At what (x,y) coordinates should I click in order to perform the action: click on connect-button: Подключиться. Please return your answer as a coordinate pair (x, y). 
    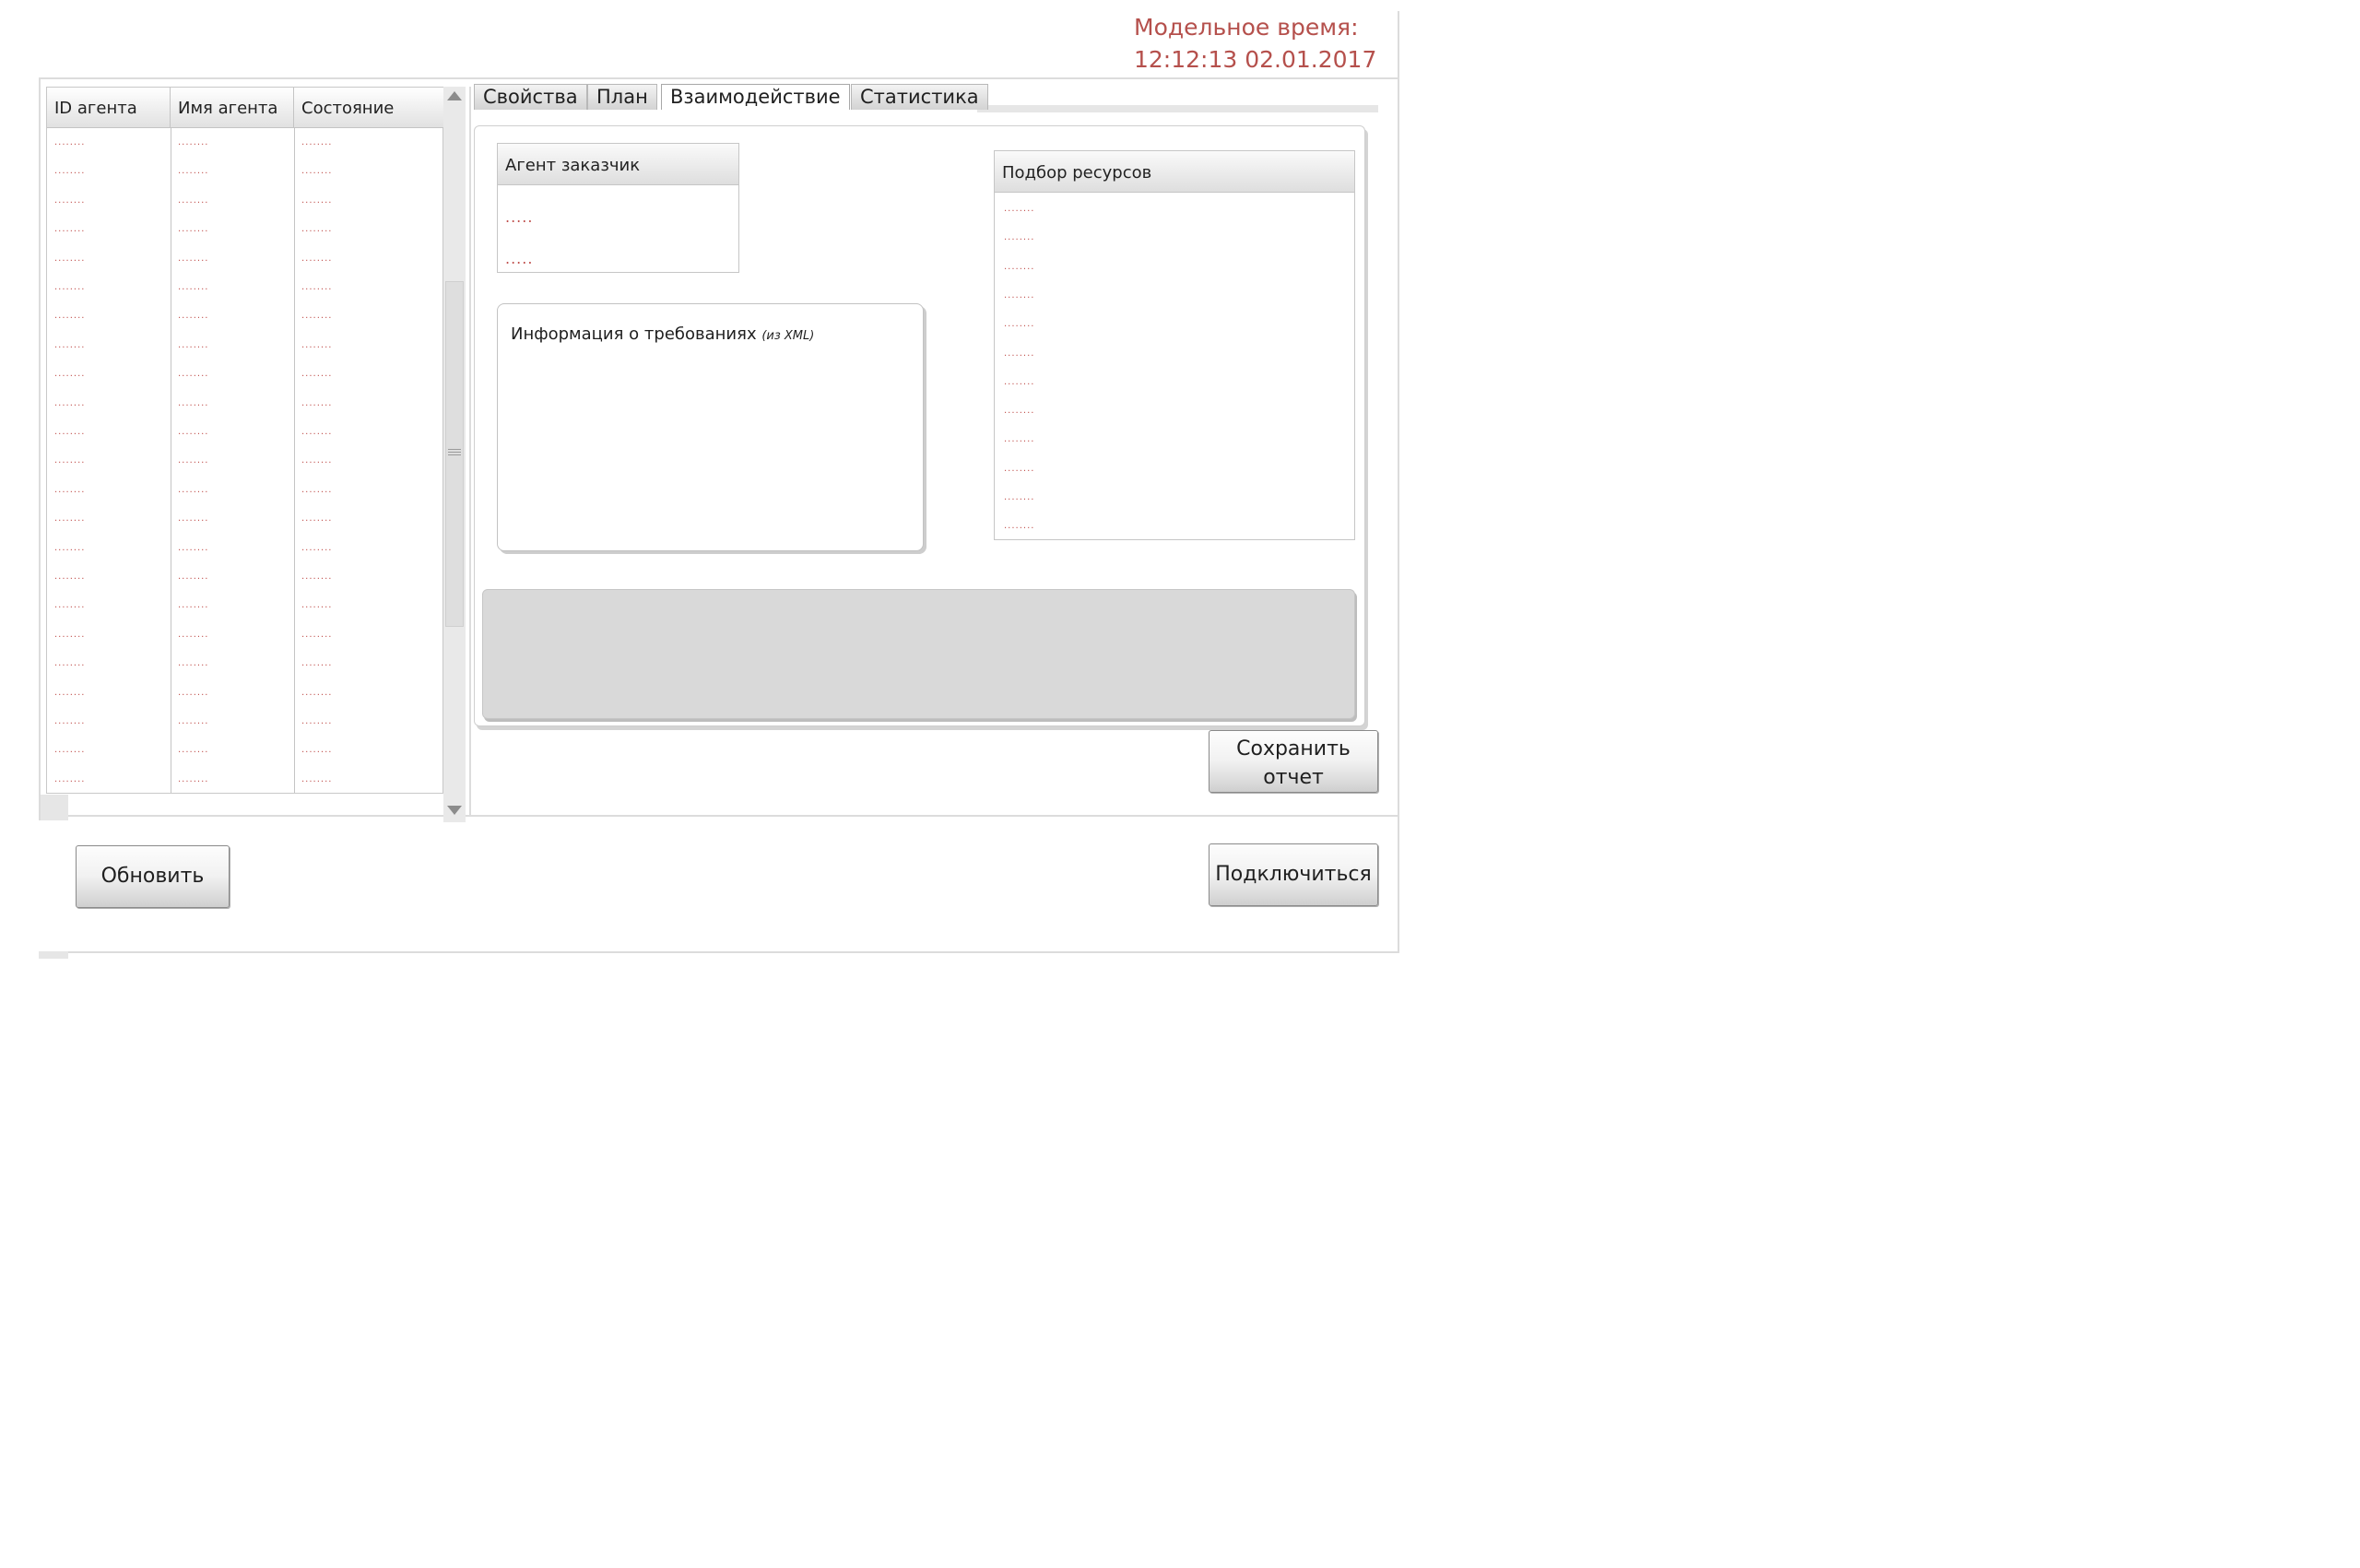
    Looking at the image, I should click on (1293, 875).